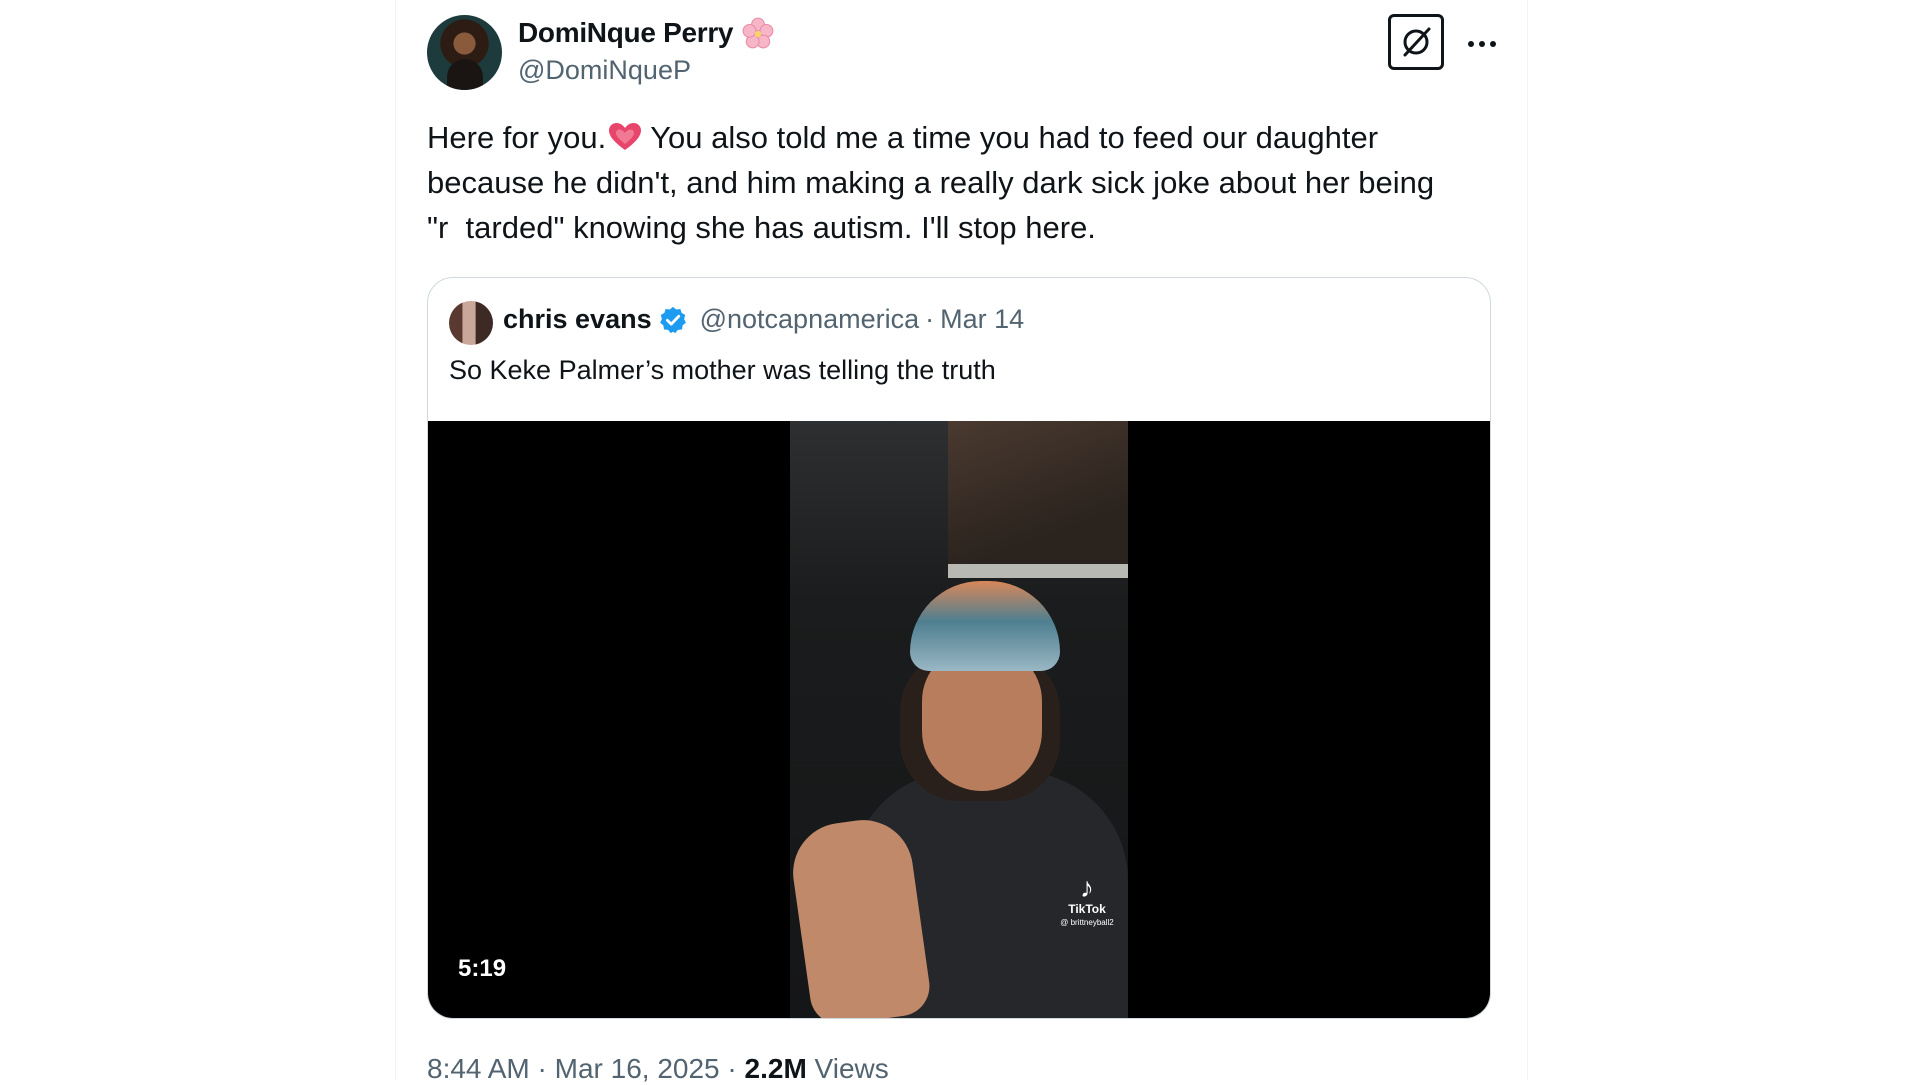  I want to click on tiktok-watermark-brand: TikTok, so click(1087, 909).